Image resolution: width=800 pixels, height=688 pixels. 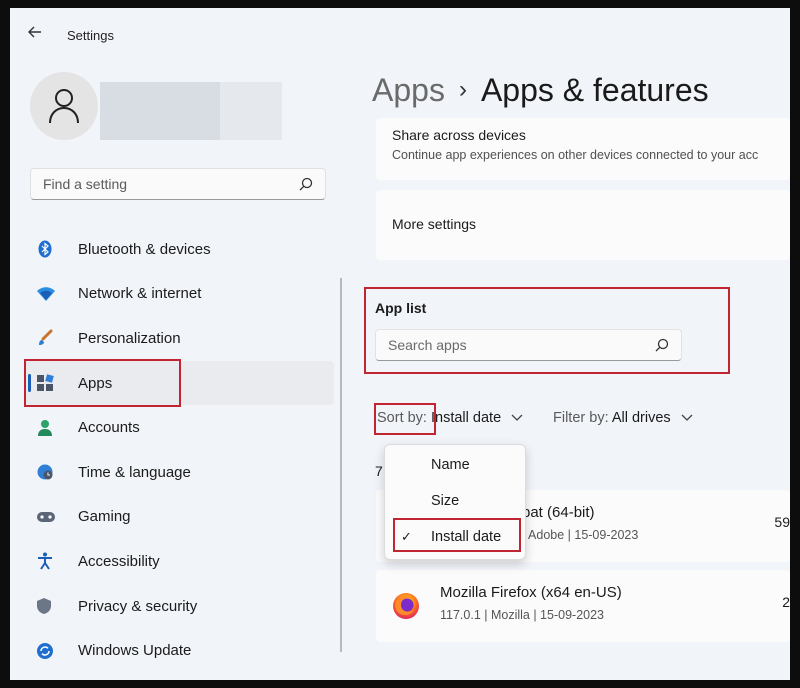 I want to click on sidebar-item-label: Gaming, so click(x=104, y=517).